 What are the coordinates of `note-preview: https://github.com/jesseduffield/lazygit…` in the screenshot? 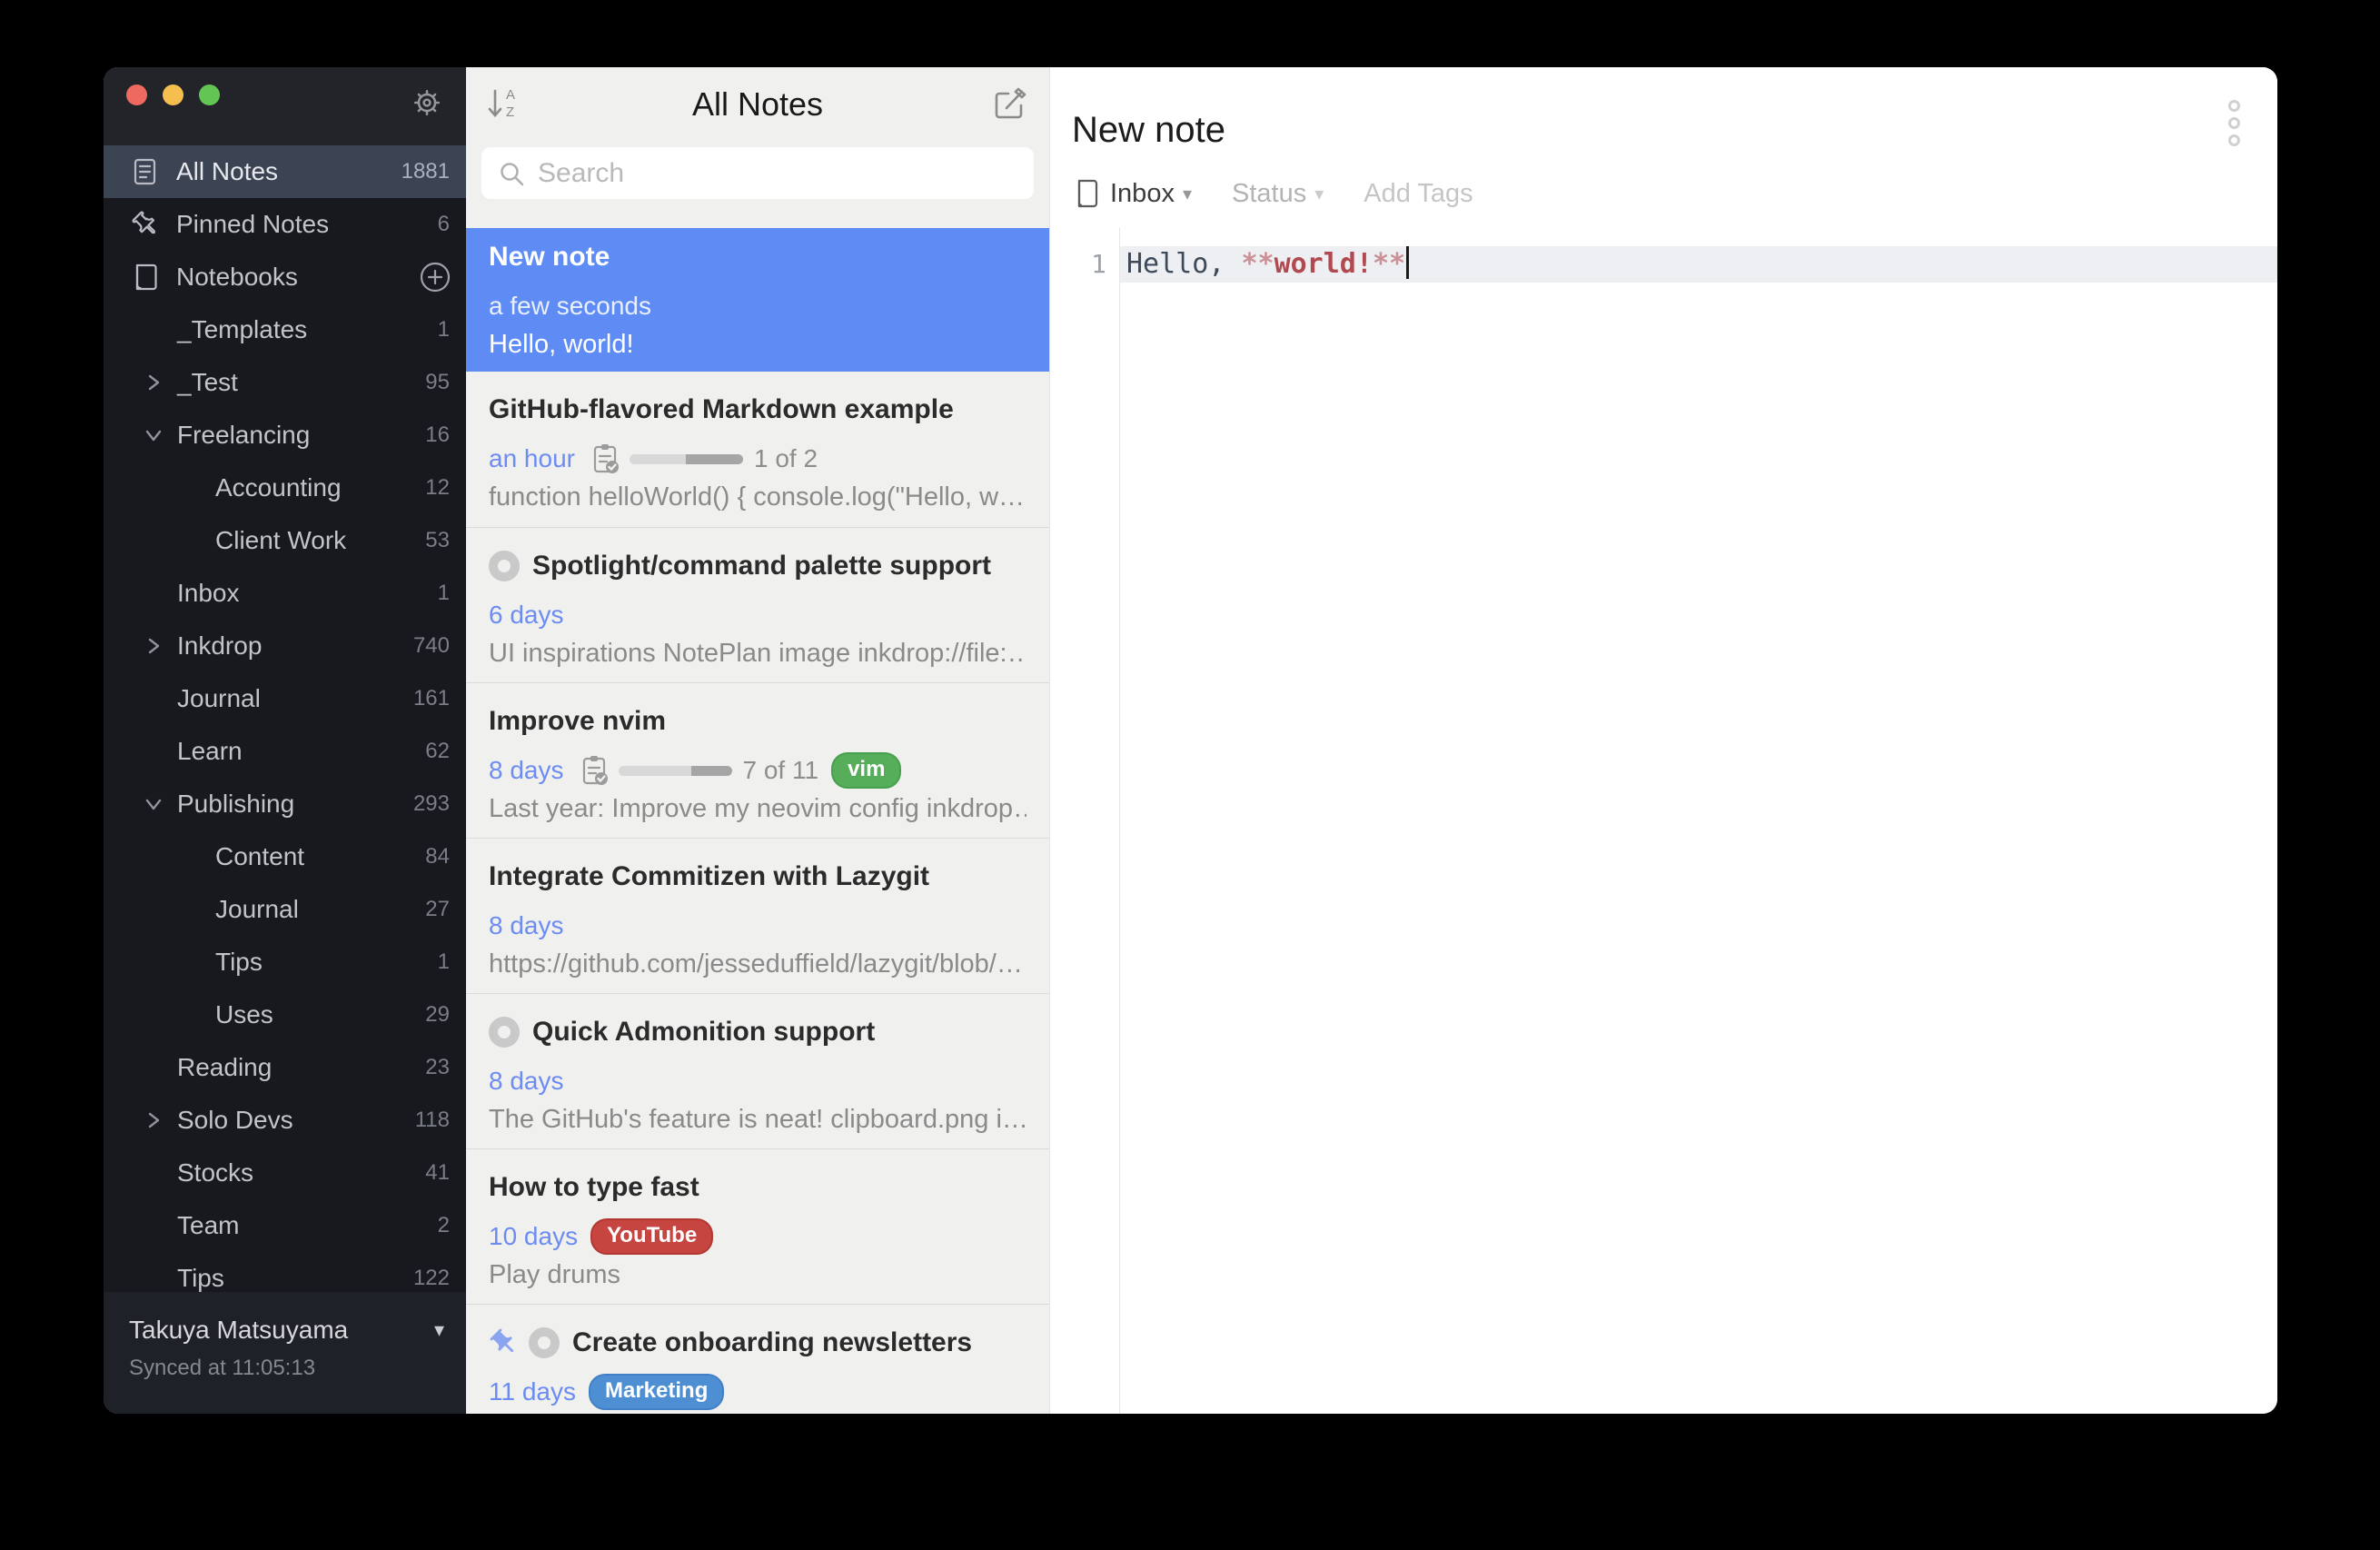 It's located at (756, 964).